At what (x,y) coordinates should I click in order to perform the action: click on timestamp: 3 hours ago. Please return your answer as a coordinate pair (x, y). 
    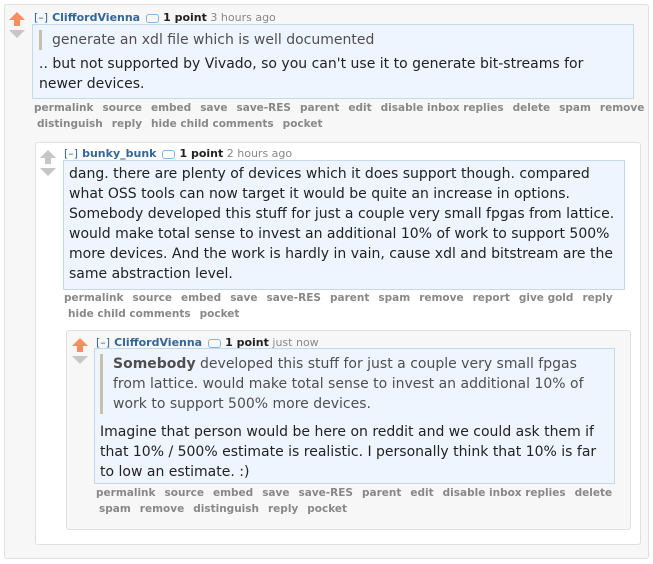
    Looking at the image, I should click on (243, 17).